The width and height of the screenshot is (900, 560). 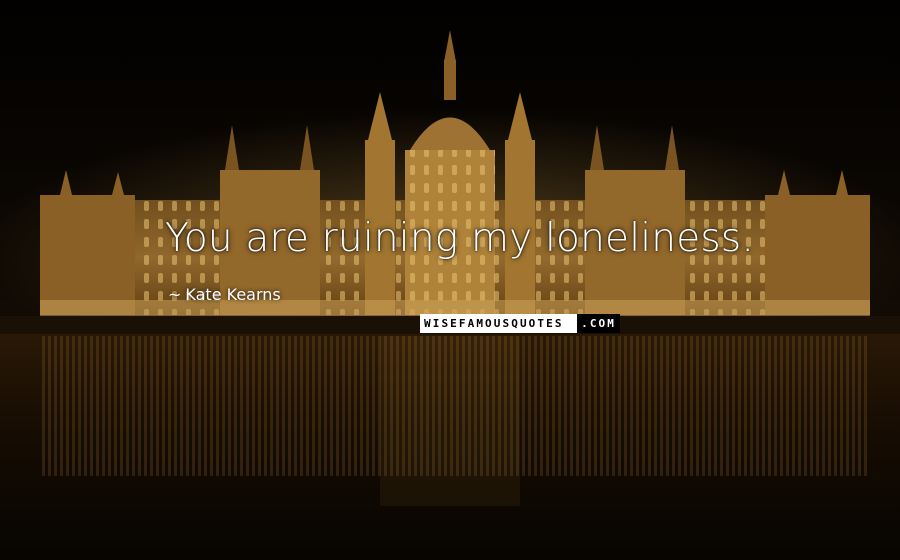 I want to click on author-name: Kate Kearns, so click(x=233, y=294).